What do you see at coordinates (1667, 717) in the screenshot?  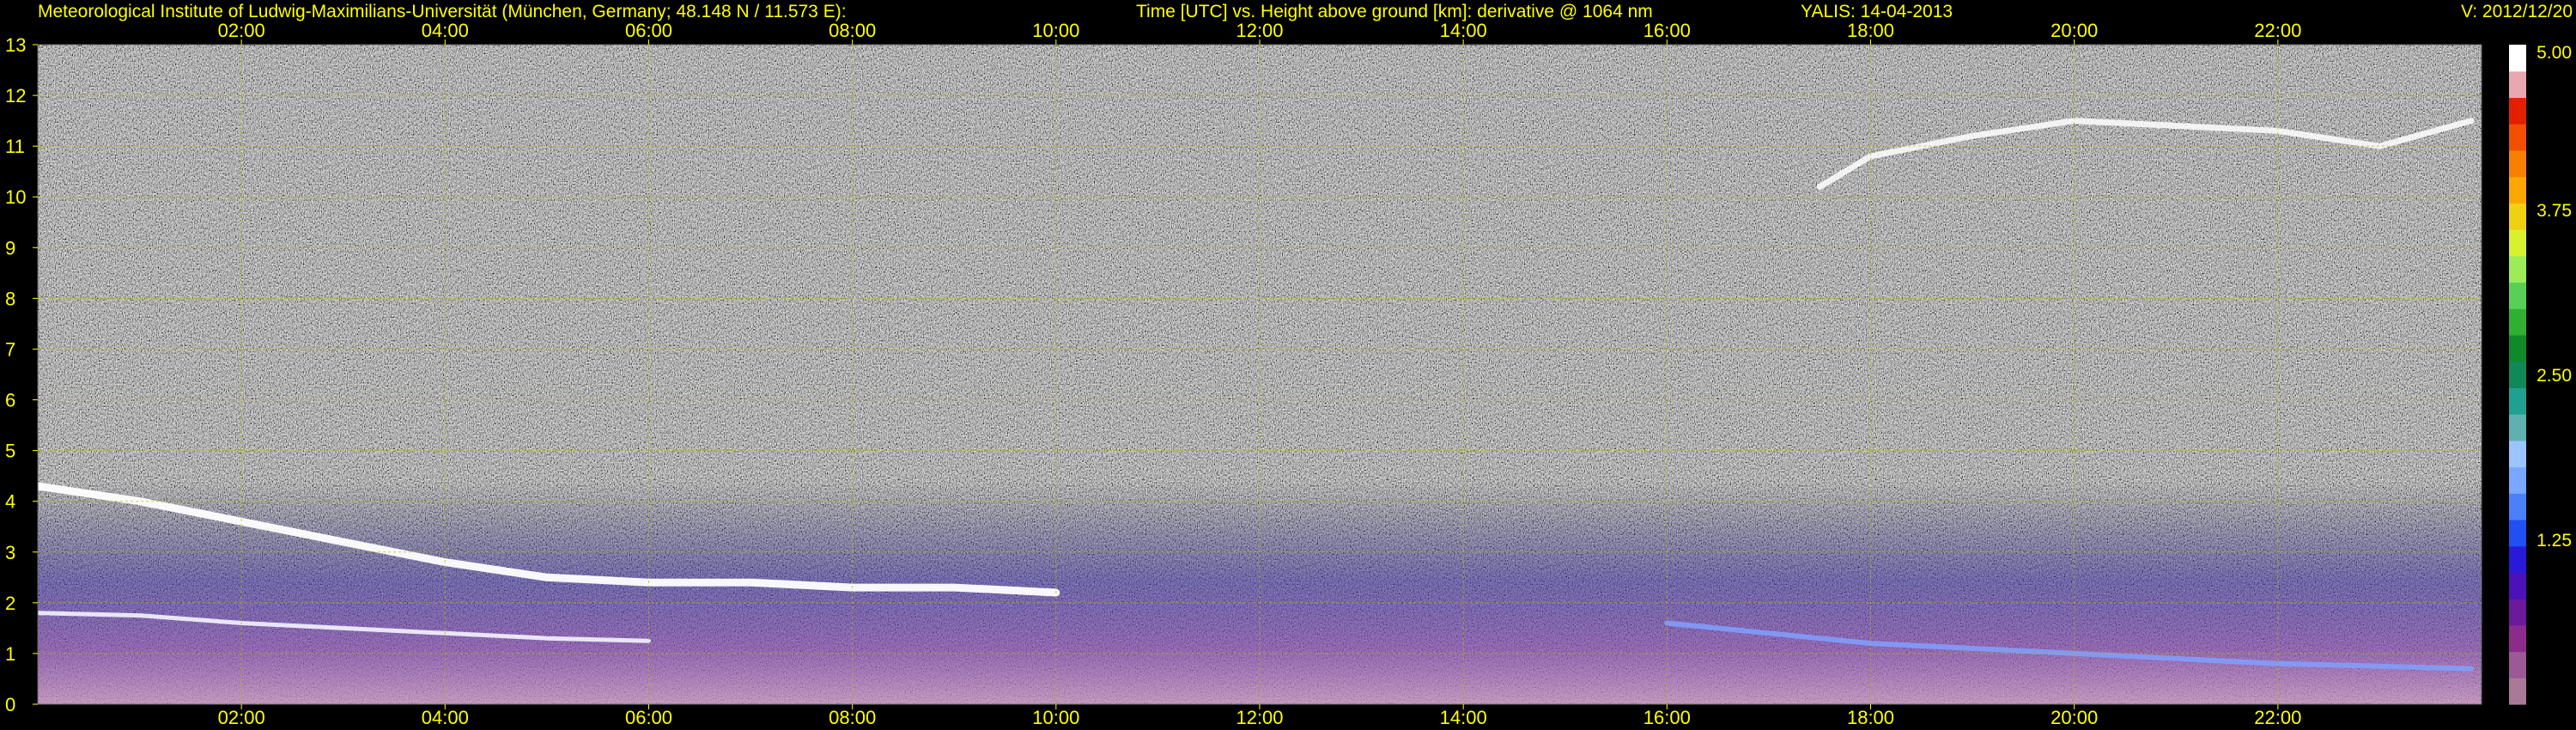 I see `x-tick-label-bottom: 16:00` at bounding box center [1667, 717].